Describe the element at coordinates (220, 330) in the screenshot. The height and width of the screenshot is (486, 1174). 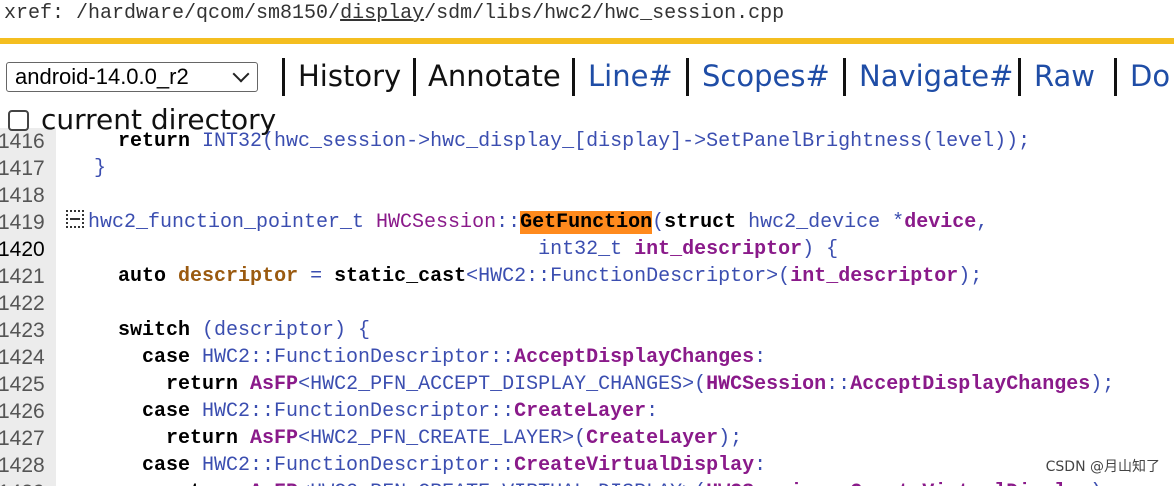
I see `code-text: switch (descriptor) {` at that location.